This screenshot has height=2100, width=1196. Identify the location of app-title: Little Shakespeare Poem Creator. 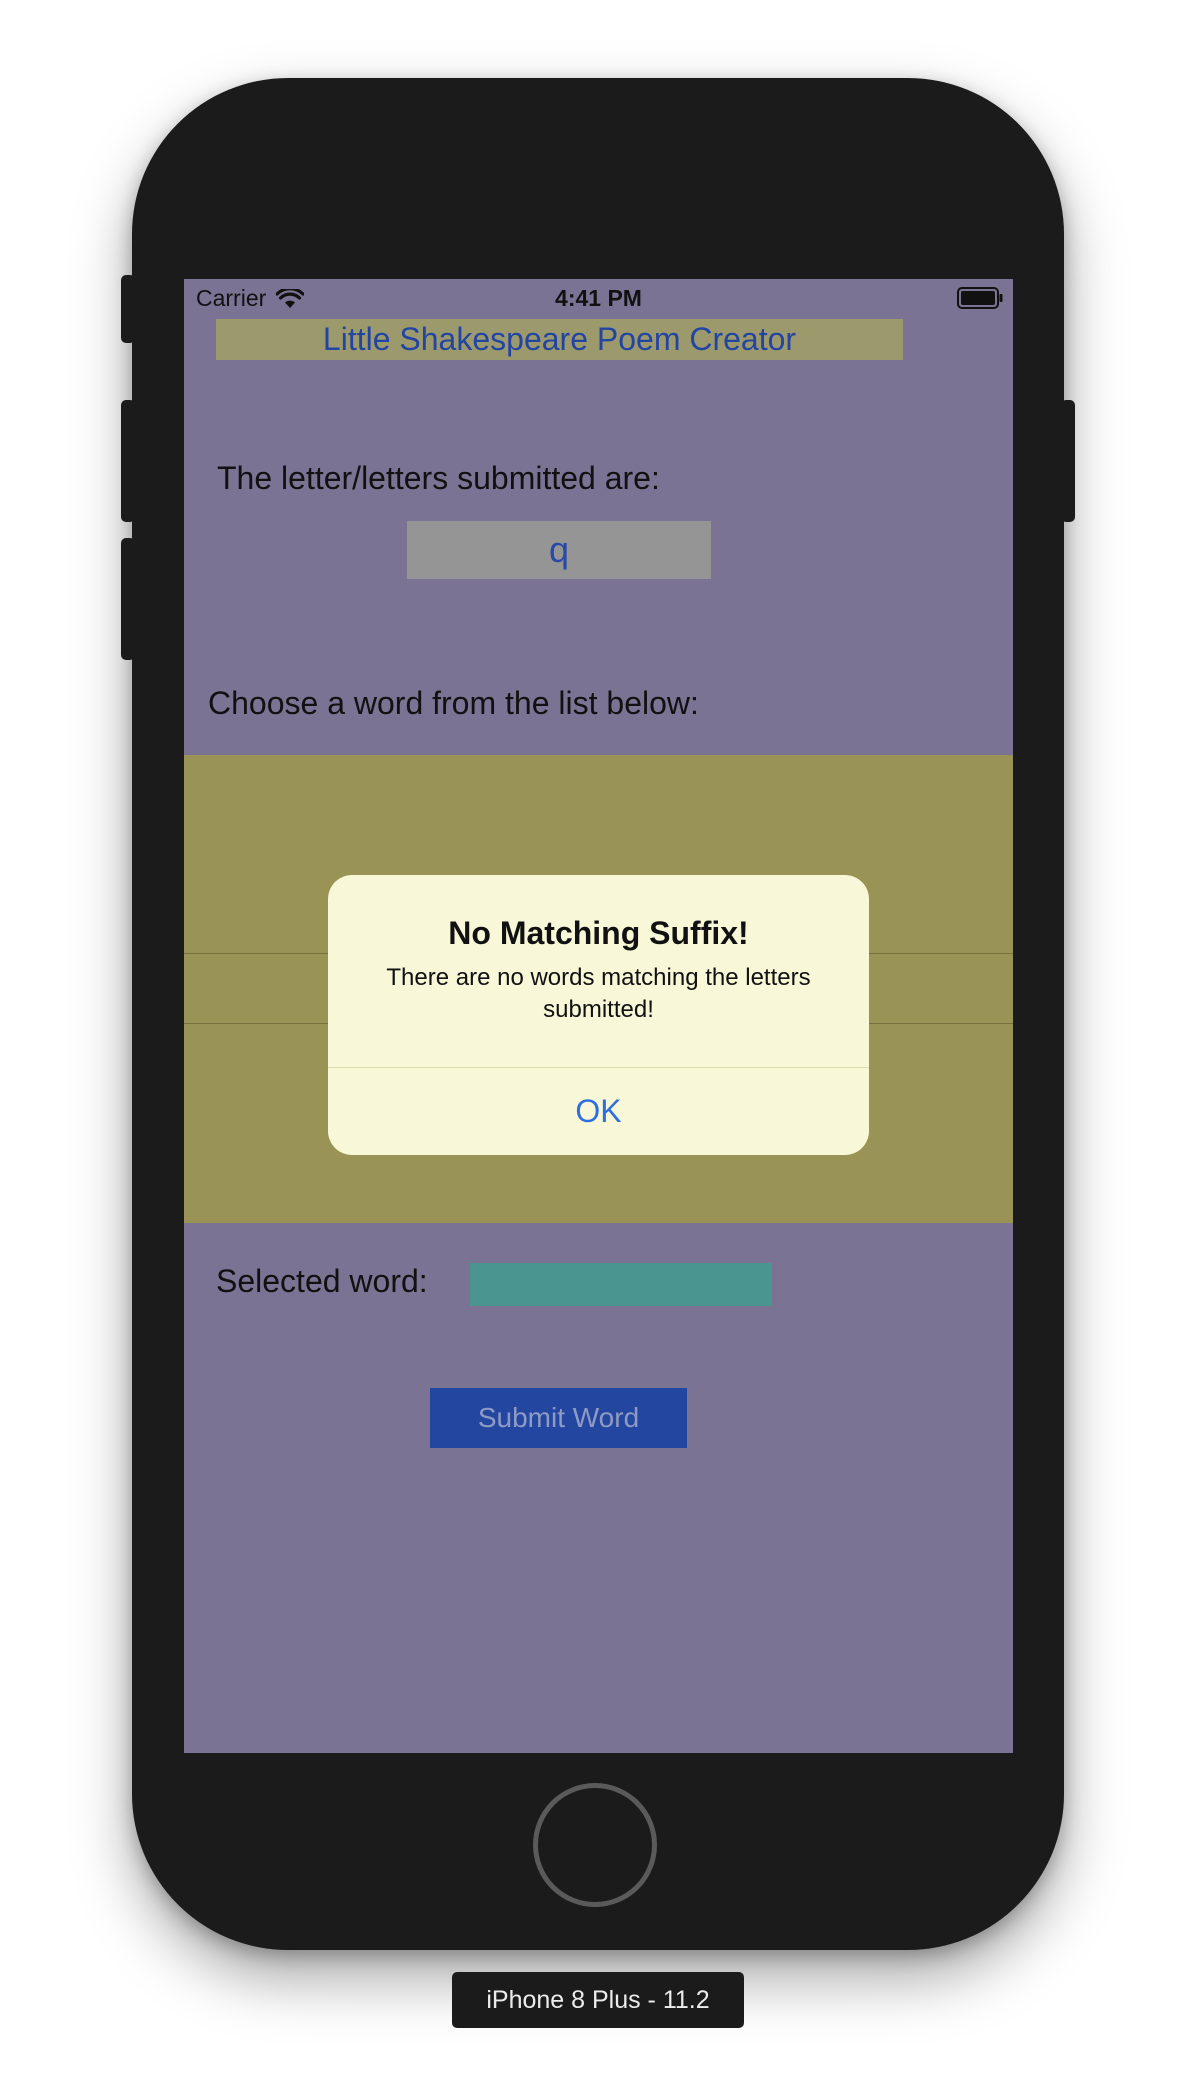
(559, 339).